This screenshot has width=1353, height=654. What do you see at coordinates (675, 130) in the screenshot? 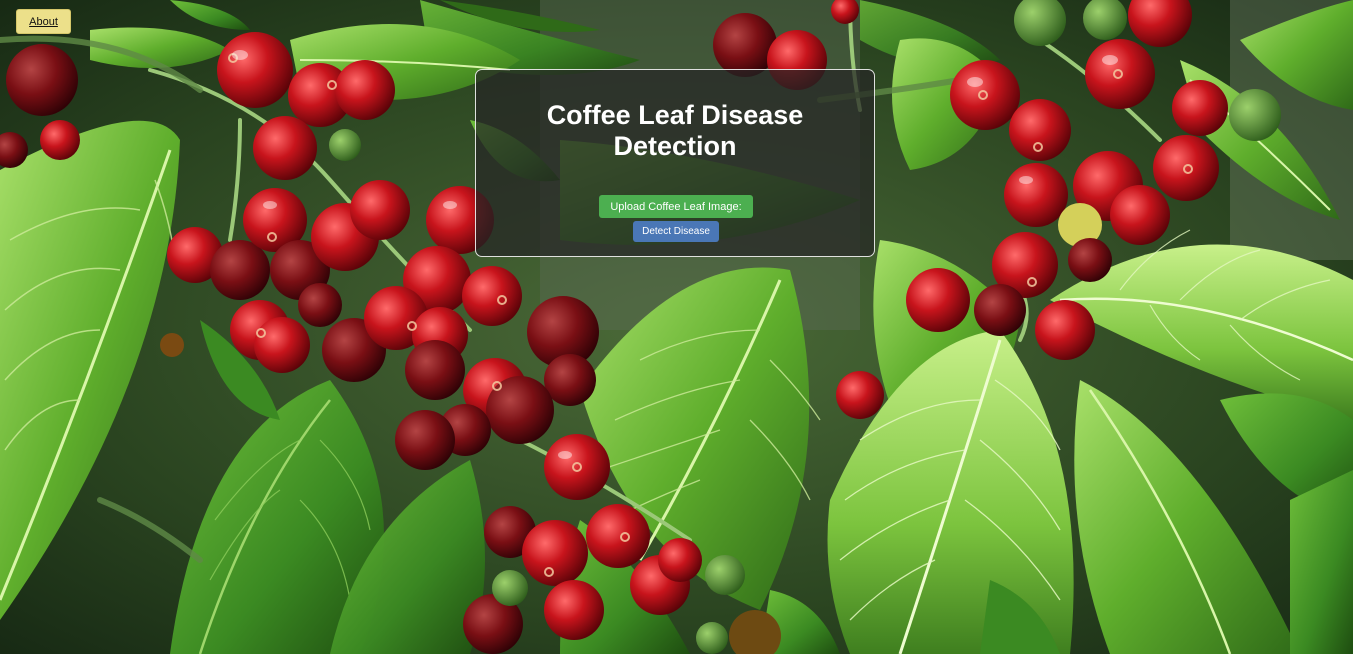
I see `page-title: Coffee Leaf Disease Detection` at bounding box center [675, 130].